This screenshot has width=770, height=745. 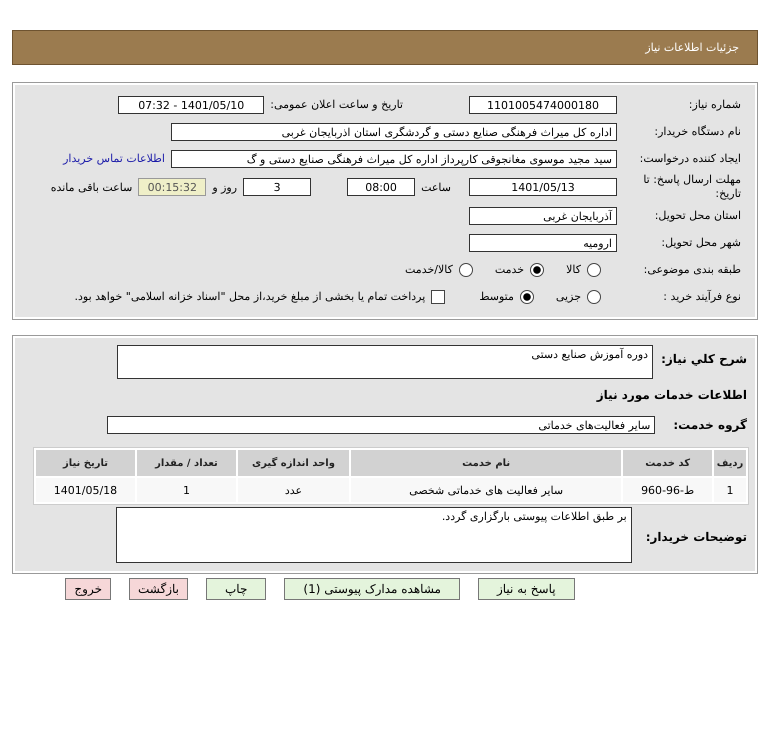 What do you see at coordinates (91, 187) in the screenshot?
I see `field-label: ساعت باقی مانده` at bounding box center [91, 187].